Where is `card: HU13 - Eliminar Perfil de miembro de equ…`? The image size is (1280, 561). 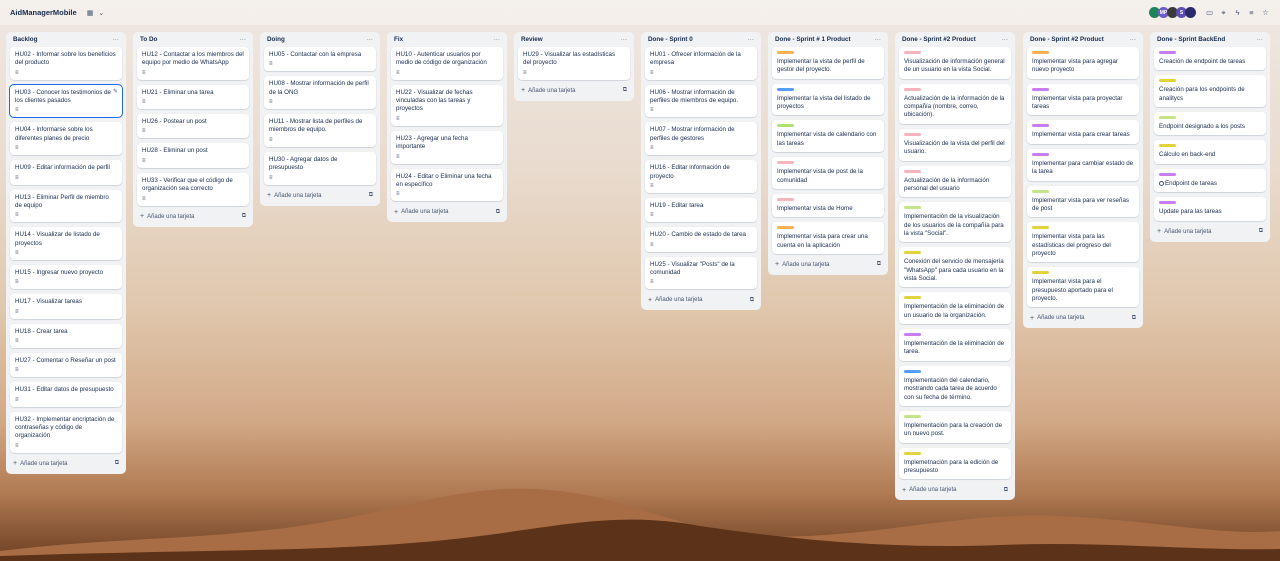
card: HU13 - Eliminar Perfil de miembro de equ… is located at coordinates (66, 206).